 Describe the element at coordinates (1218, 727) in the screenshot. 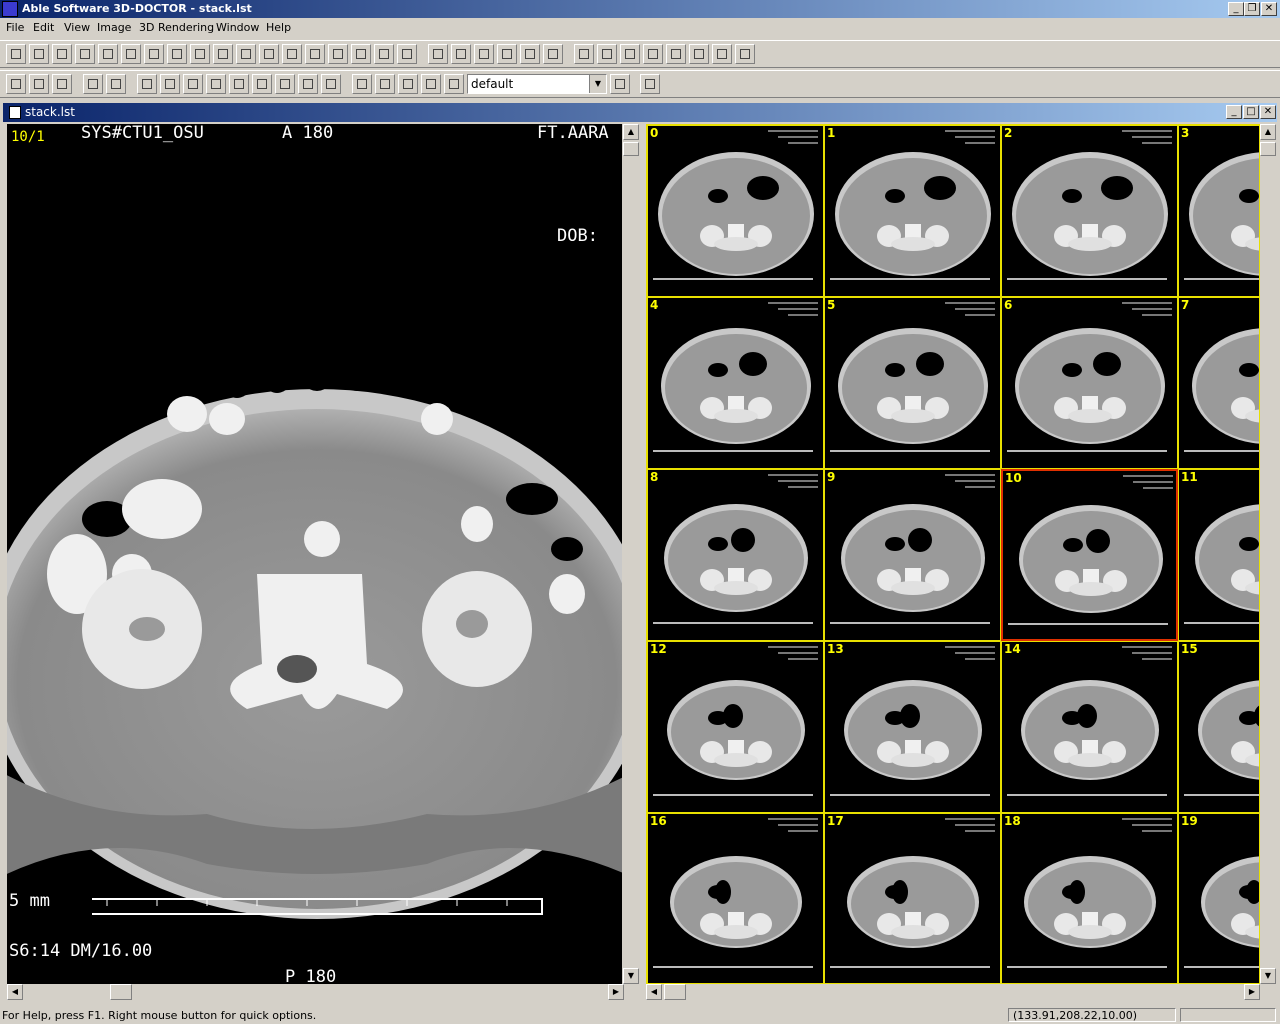

I see `thumbnail-15: 15` at that location.